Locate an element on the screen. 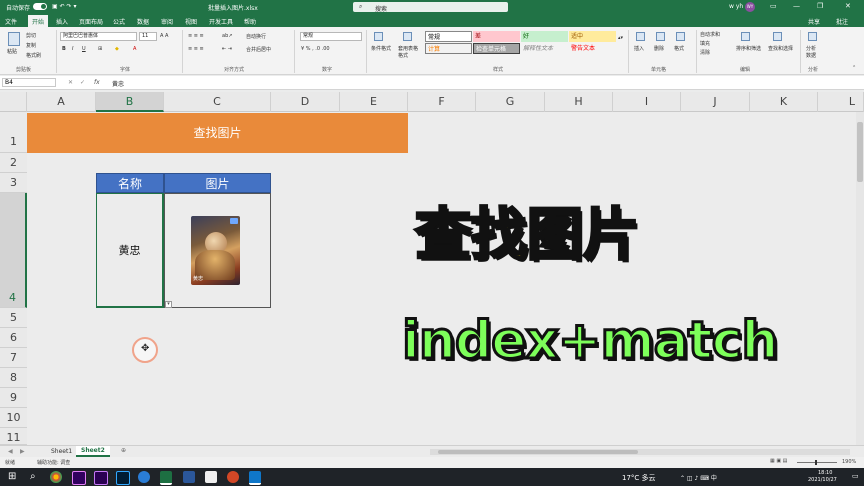 This screenshot has height=486, width=864. copy-button: 复制 is located at coordinates (31, 45).